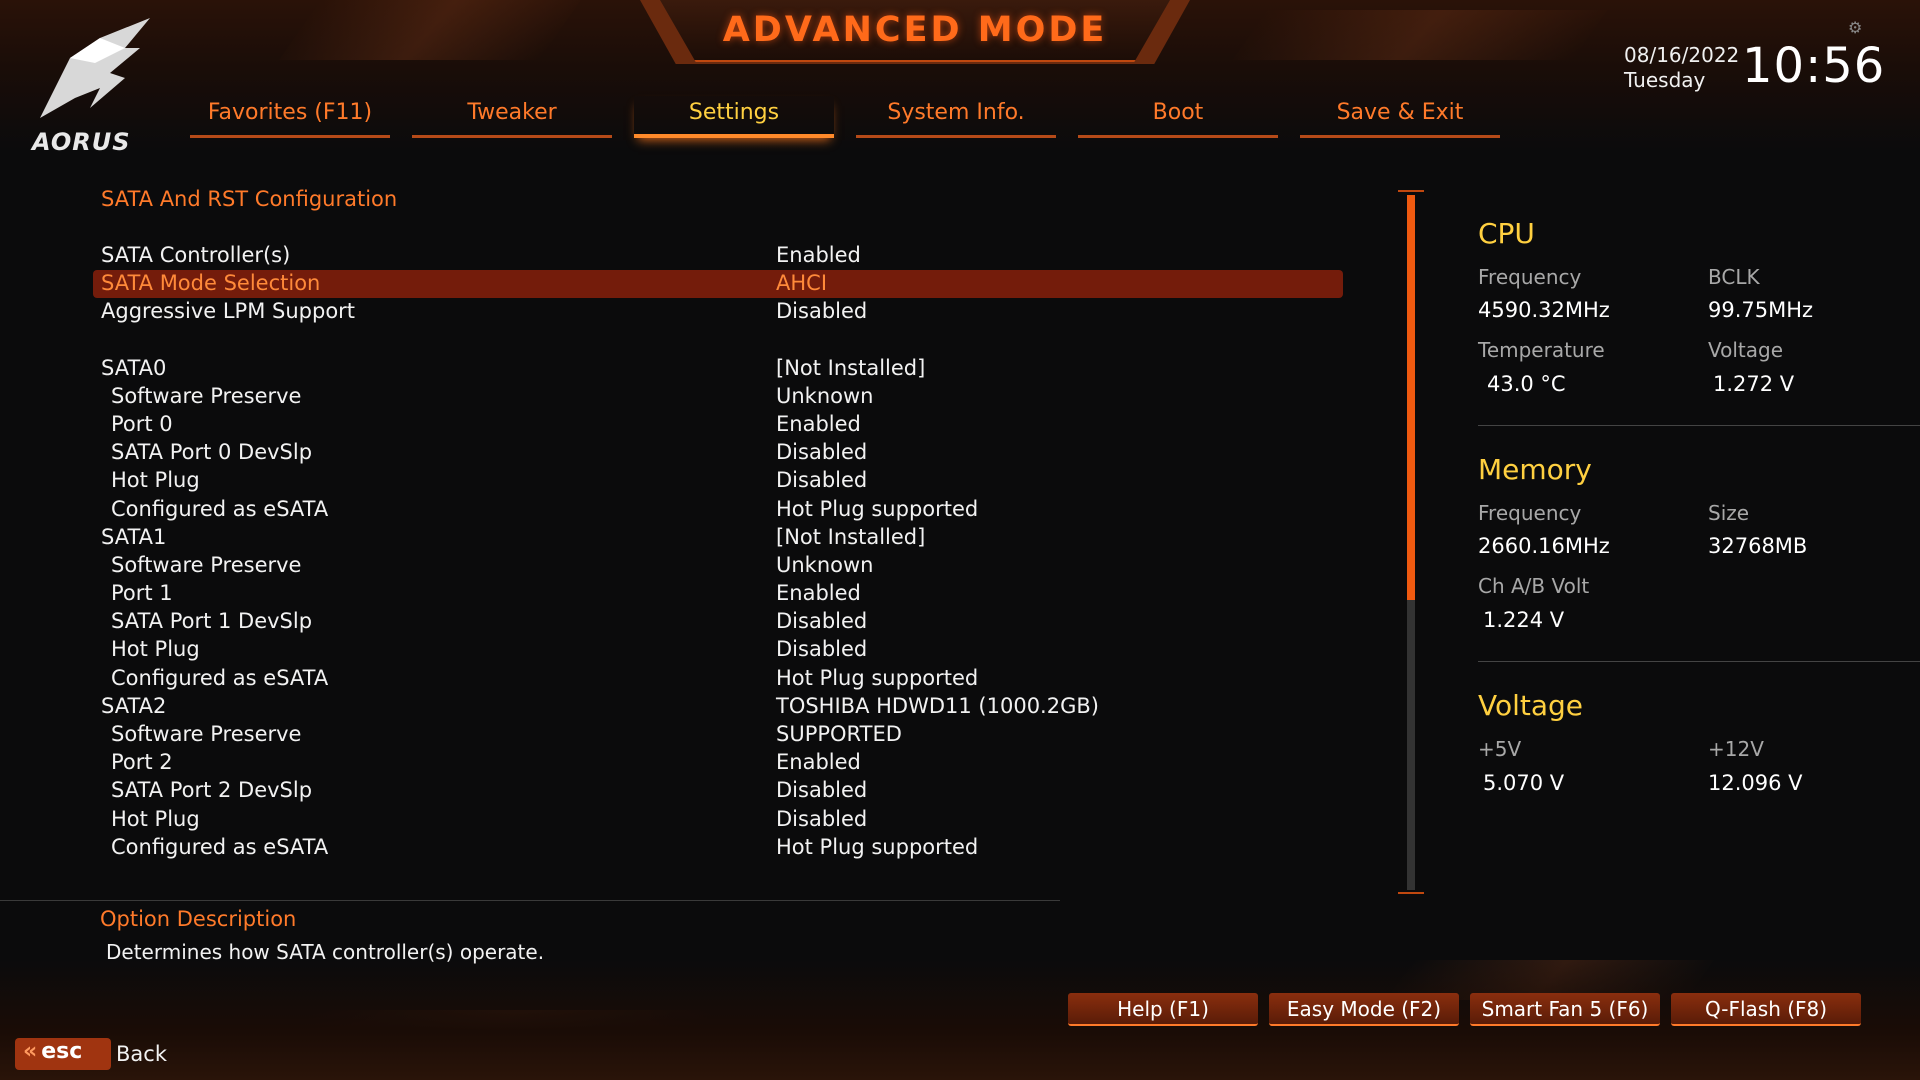 Image resolution: width=1920 pixels, height=1080 pixels. I want to click on setting-label: Aggressive LPM Support, so click(228, 311).